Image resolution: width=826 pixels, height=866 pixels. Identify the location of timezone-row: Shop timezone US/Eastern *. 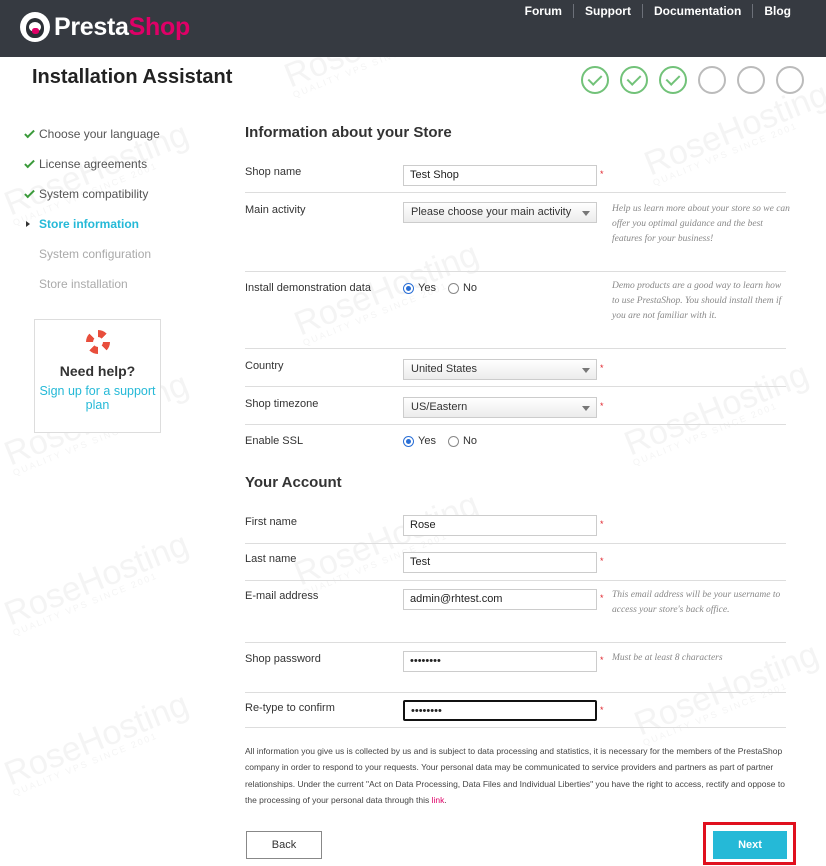
(515, 406).